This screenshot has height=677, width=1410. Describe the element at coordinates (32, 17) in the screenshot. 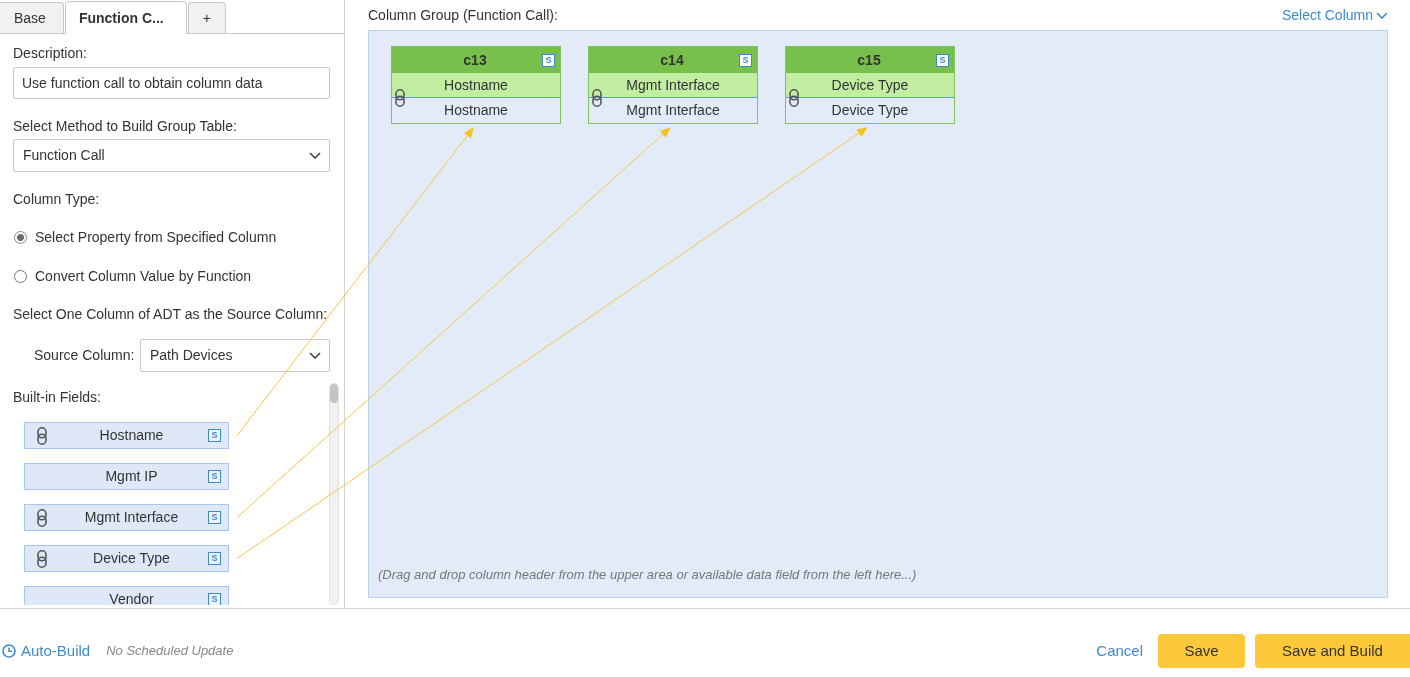

I see `tab: Base` at that location.